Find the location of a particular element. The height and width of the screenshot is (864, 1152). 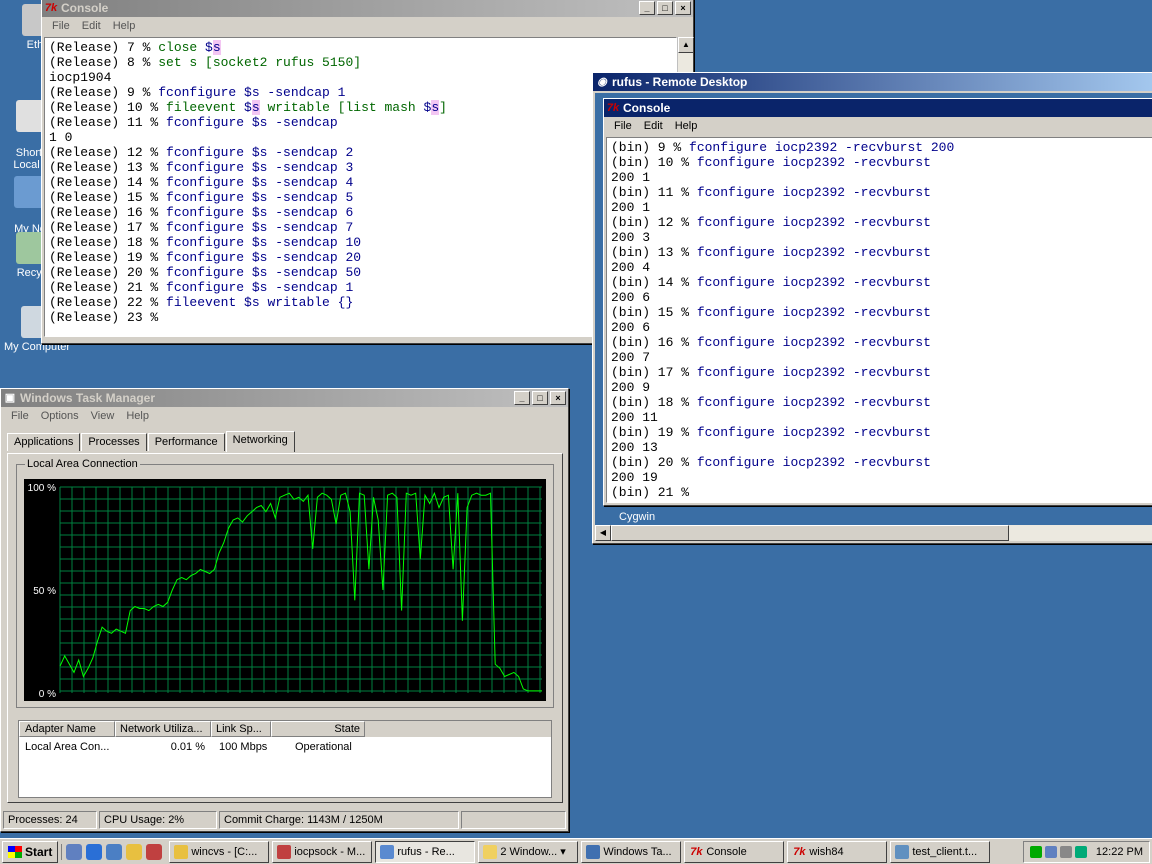

document-icon is located at coordinates (114, 851).